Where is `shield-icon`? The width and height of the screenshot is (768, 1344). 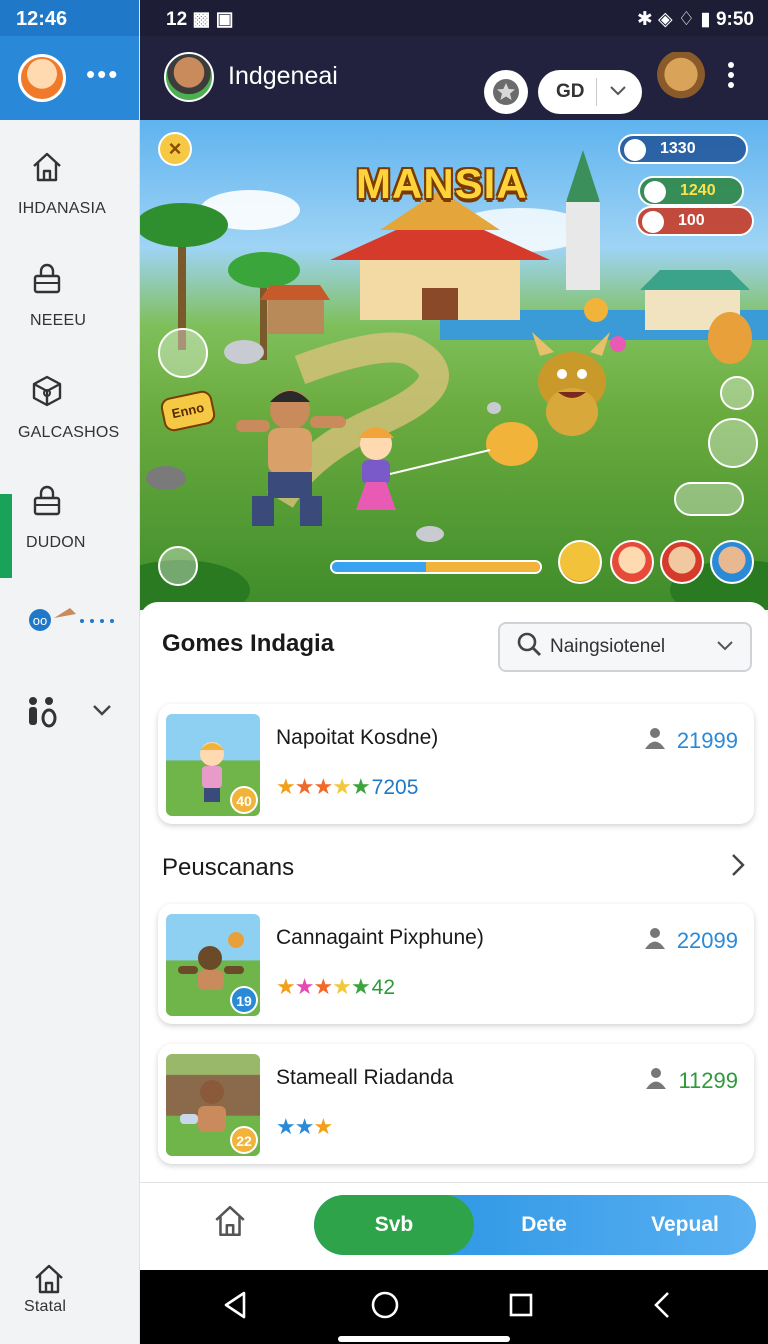
shield-icon is located at coordinates (635, 150).